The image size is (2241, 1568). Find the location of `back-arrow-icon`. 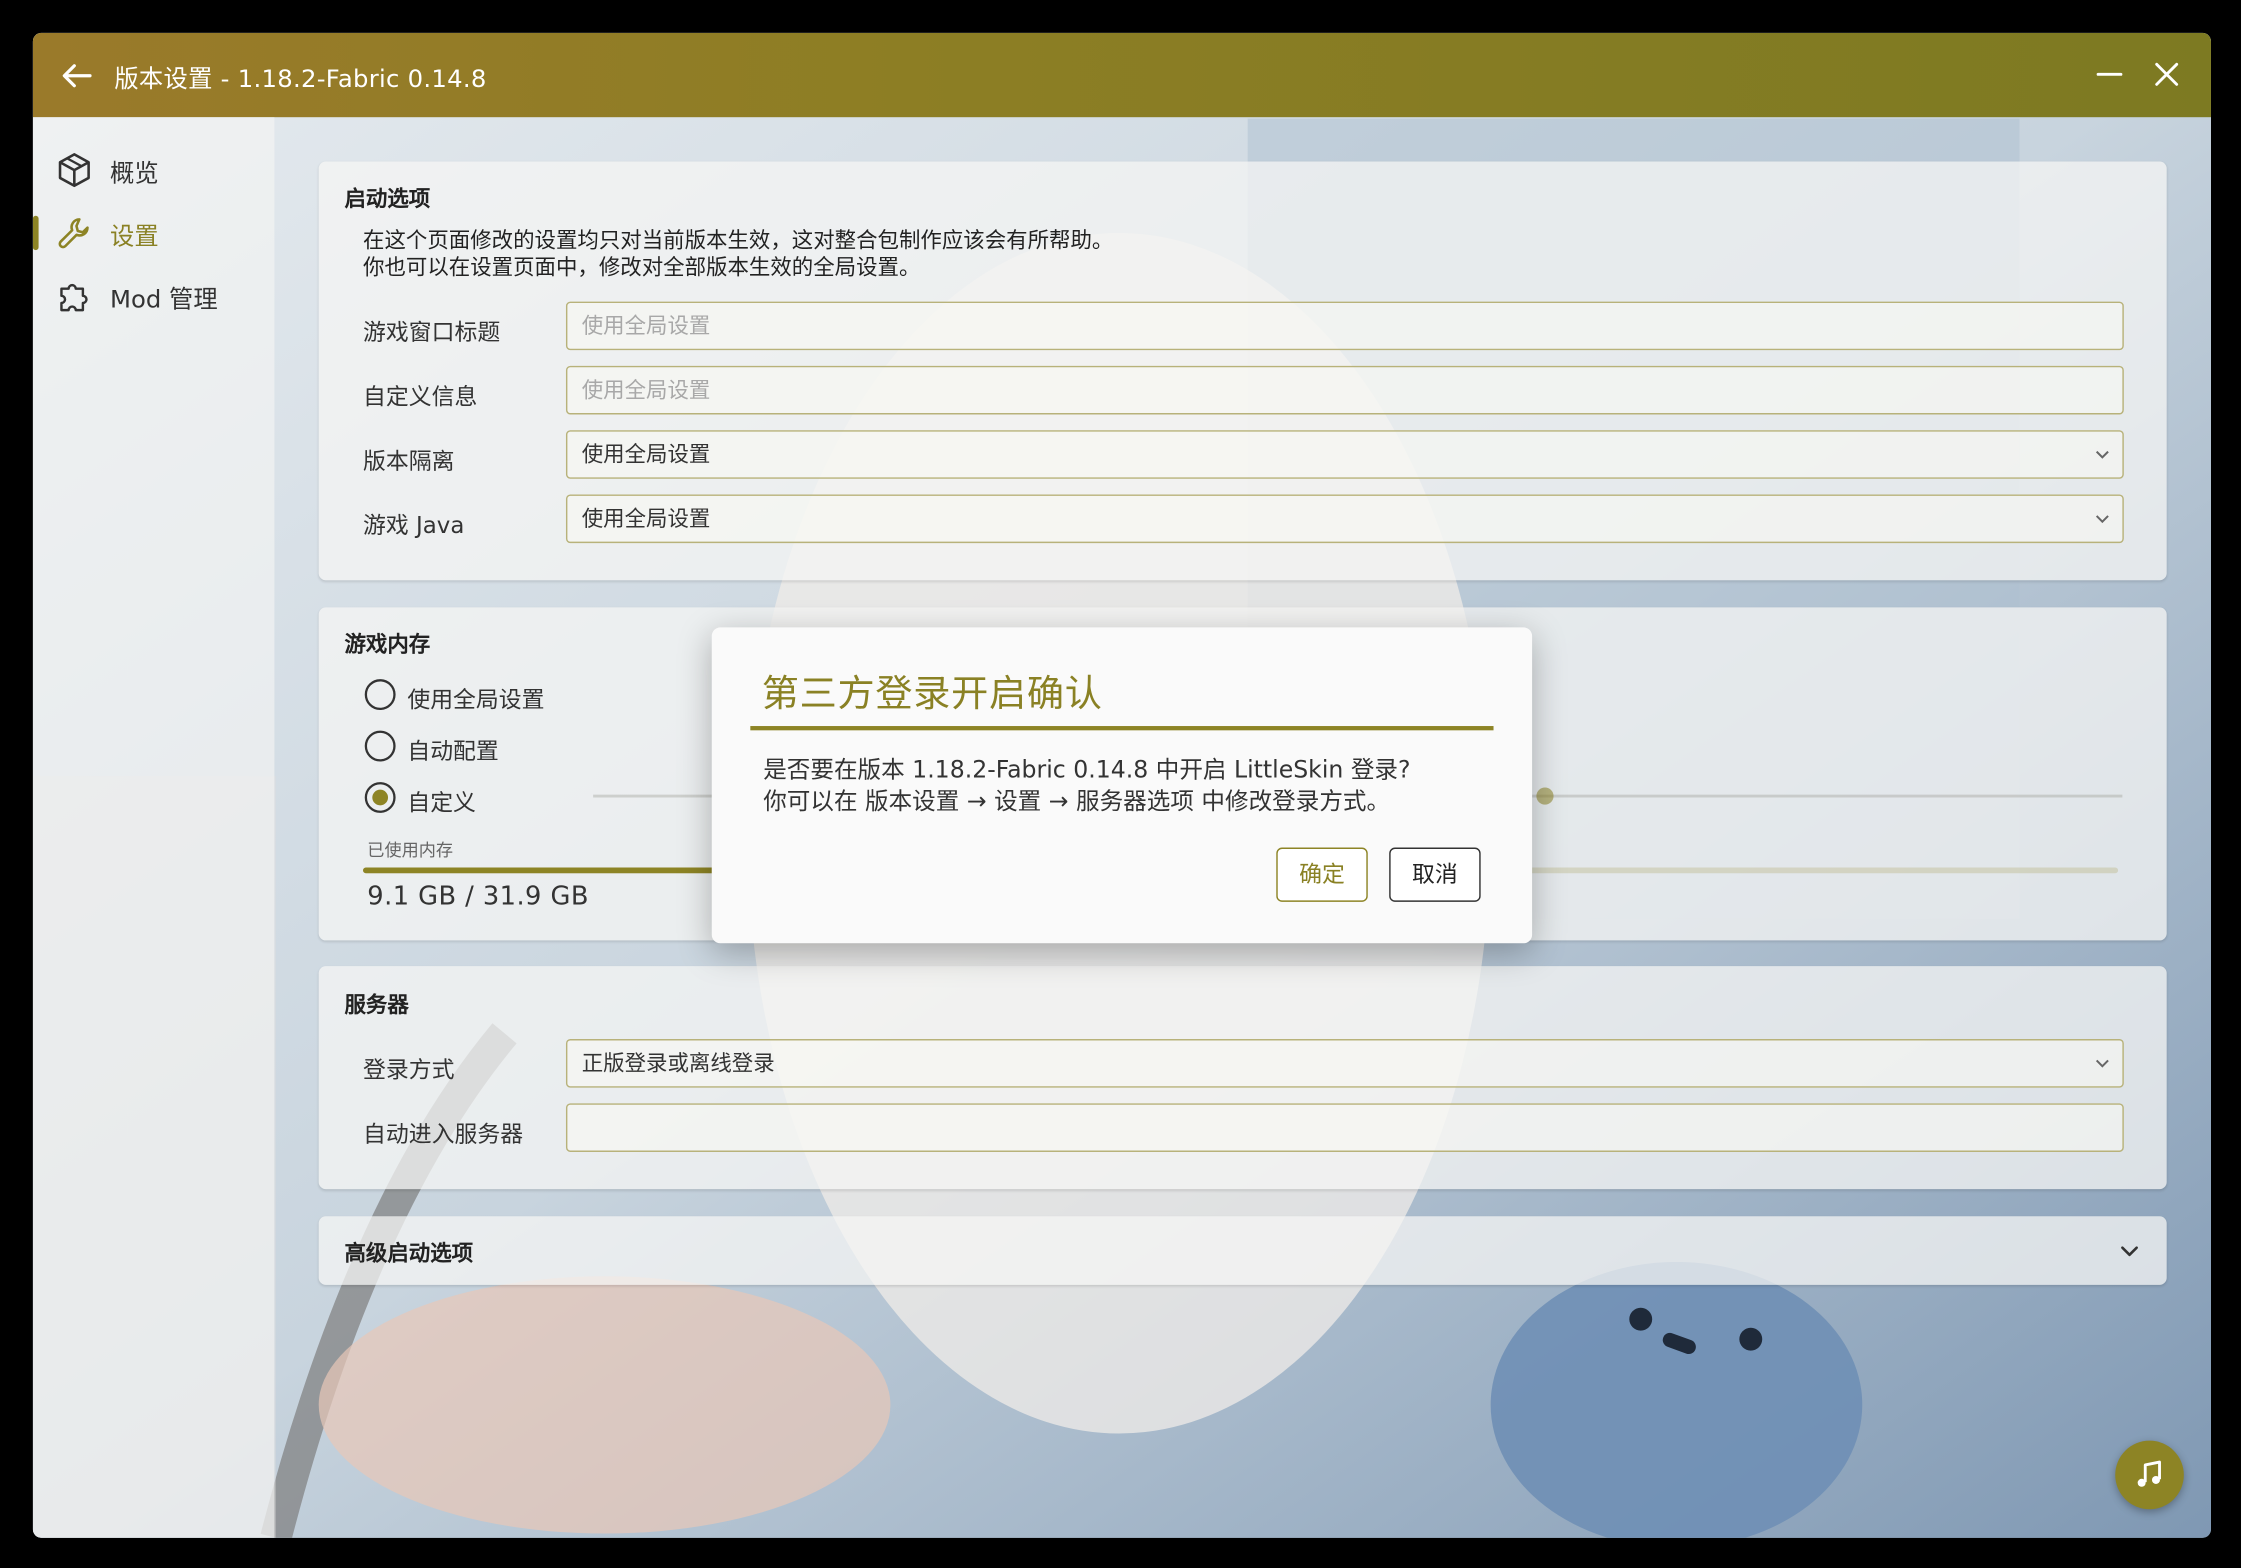

back-arrow-icon is located at coordinates (77, 75).